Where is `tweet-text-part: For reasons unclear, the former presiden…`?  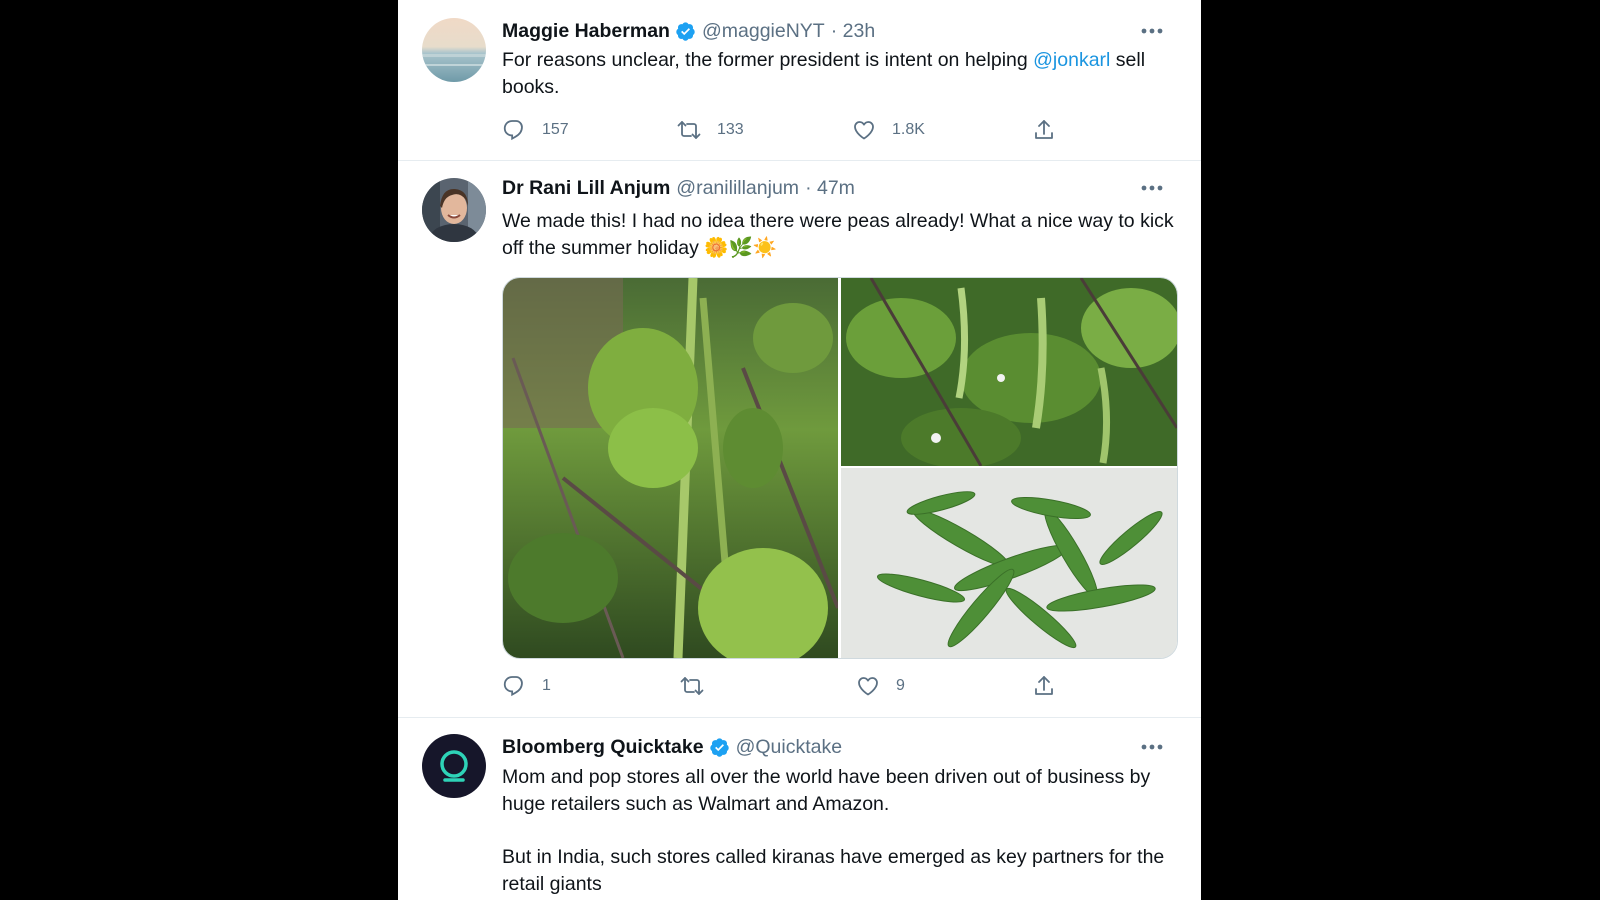 tweet-text-part: For reasons unclear, the former presiden… is located at coordinates (768, 60).